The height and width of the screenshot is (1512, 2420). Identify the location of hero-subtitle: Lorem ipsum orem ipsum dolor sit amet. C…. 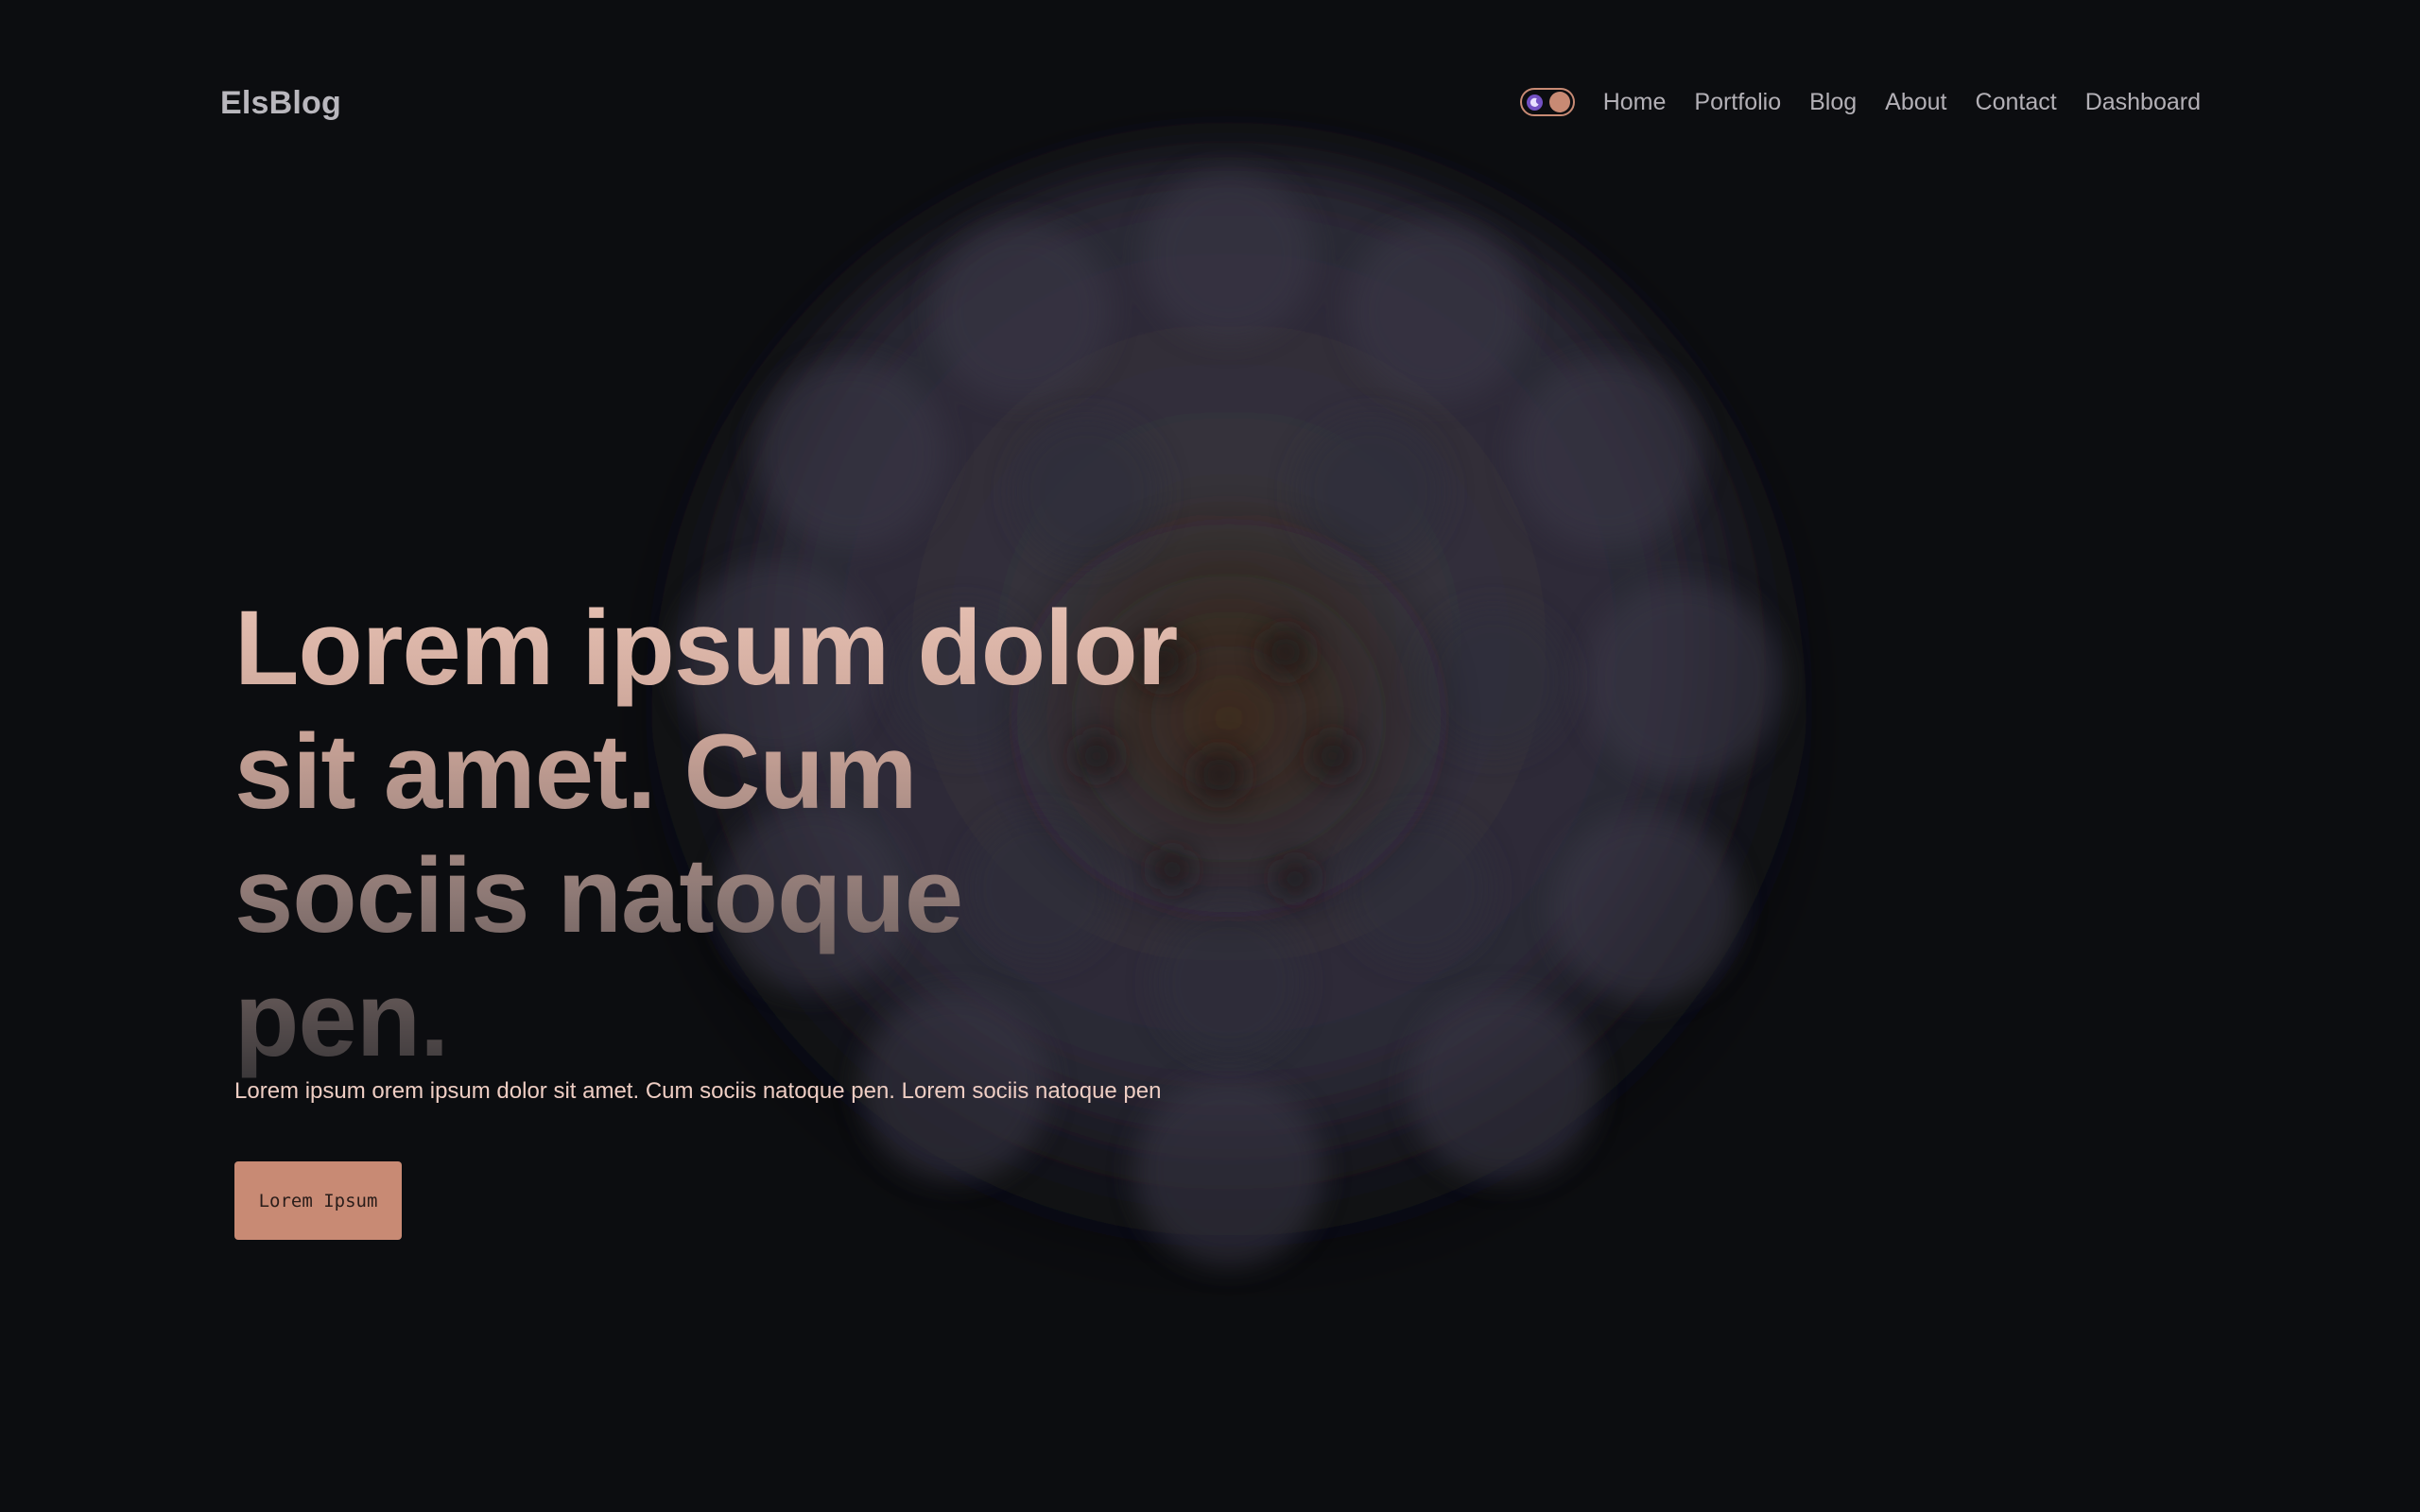
(698, 1091).